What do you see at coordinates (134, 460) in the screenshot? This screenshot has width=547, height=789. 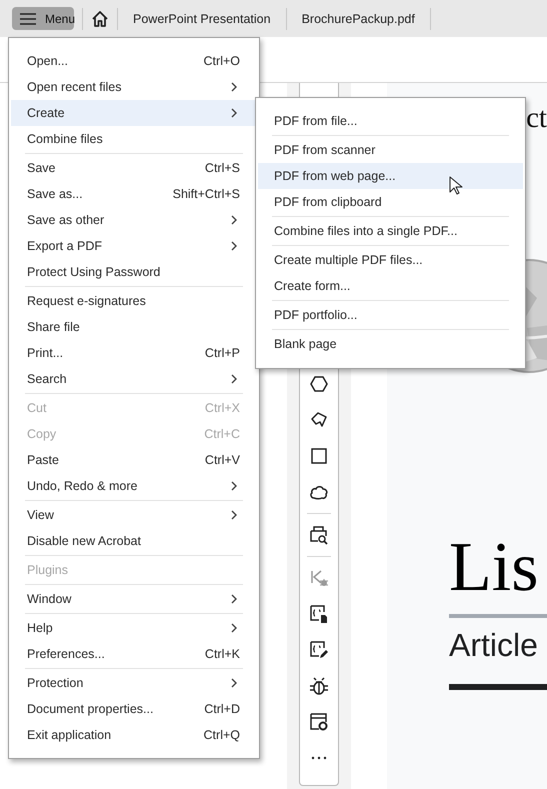 I see `menu-item: Paste Ctrl+V` at bounding box center [134, 460].